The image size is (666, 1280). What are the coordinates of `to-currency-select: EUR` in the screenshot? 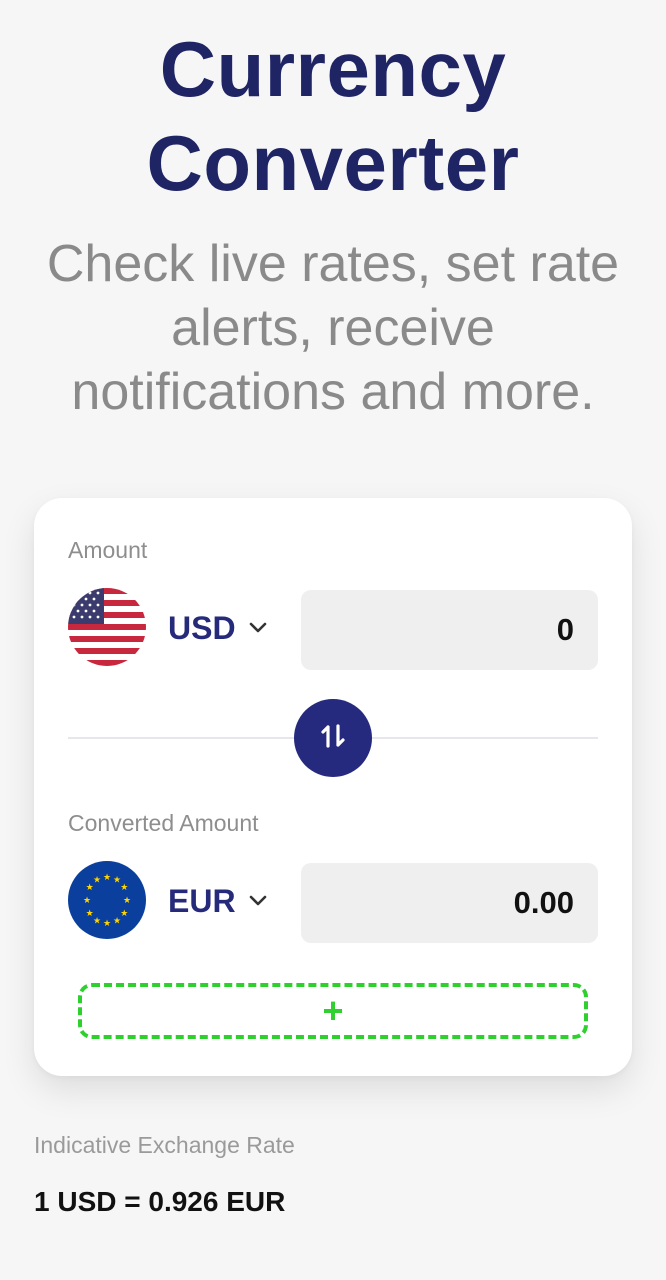 It's located at (218, 901).